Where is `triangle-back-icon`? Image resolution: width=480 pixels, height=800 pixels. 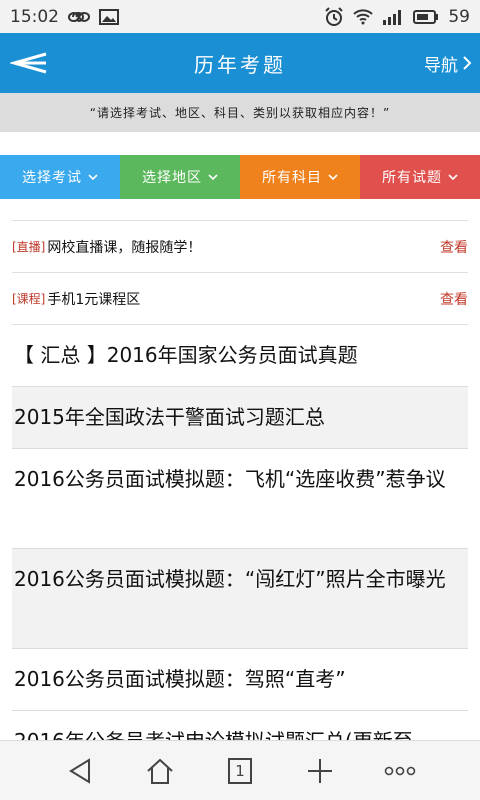
triangle-back-icon is located at coordinates (79, 770).